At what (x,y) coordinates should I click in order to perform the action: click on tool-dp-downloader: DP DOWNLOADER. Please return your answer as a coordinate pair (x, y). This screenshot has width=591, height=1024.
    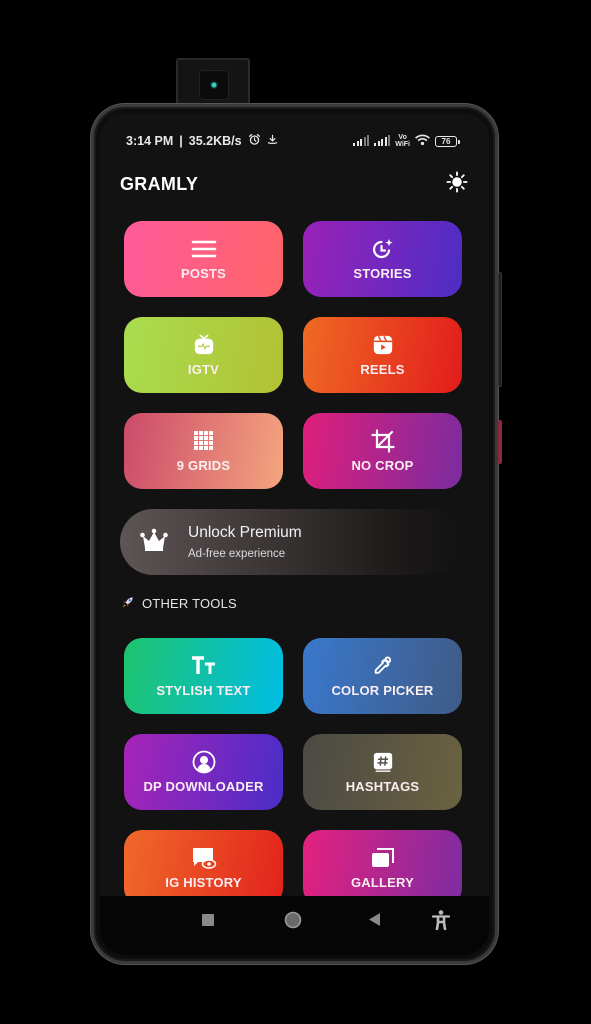
    Looking at the image, I should click on (203, 772).